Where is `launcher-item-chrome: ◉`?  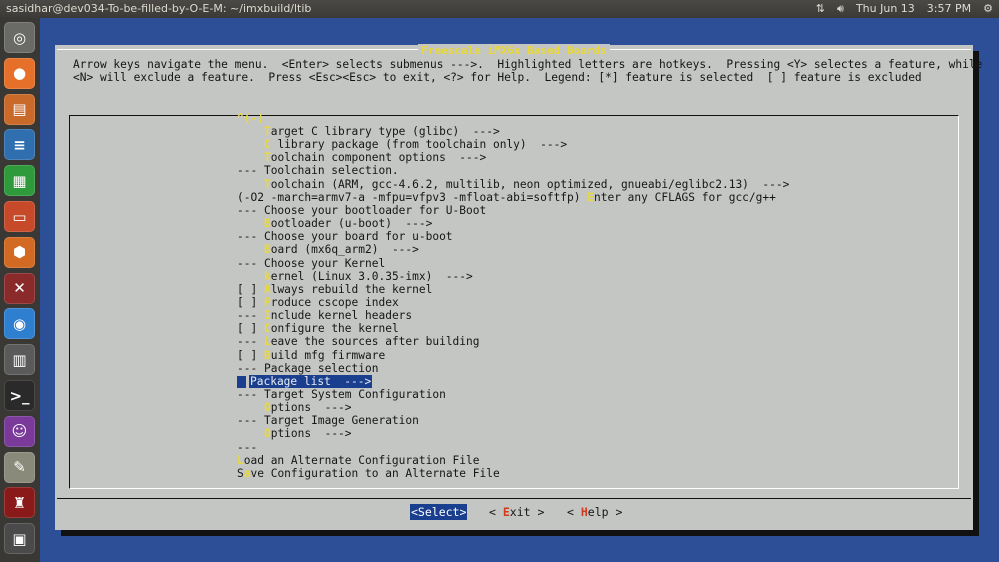 launcher-item-chrome: ◉ is located at coordinates (19, 324).